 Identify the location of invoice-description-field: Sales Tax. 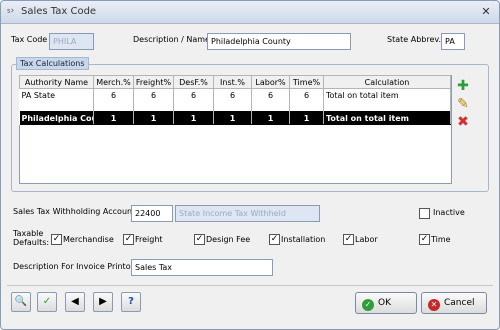
(202, 267).